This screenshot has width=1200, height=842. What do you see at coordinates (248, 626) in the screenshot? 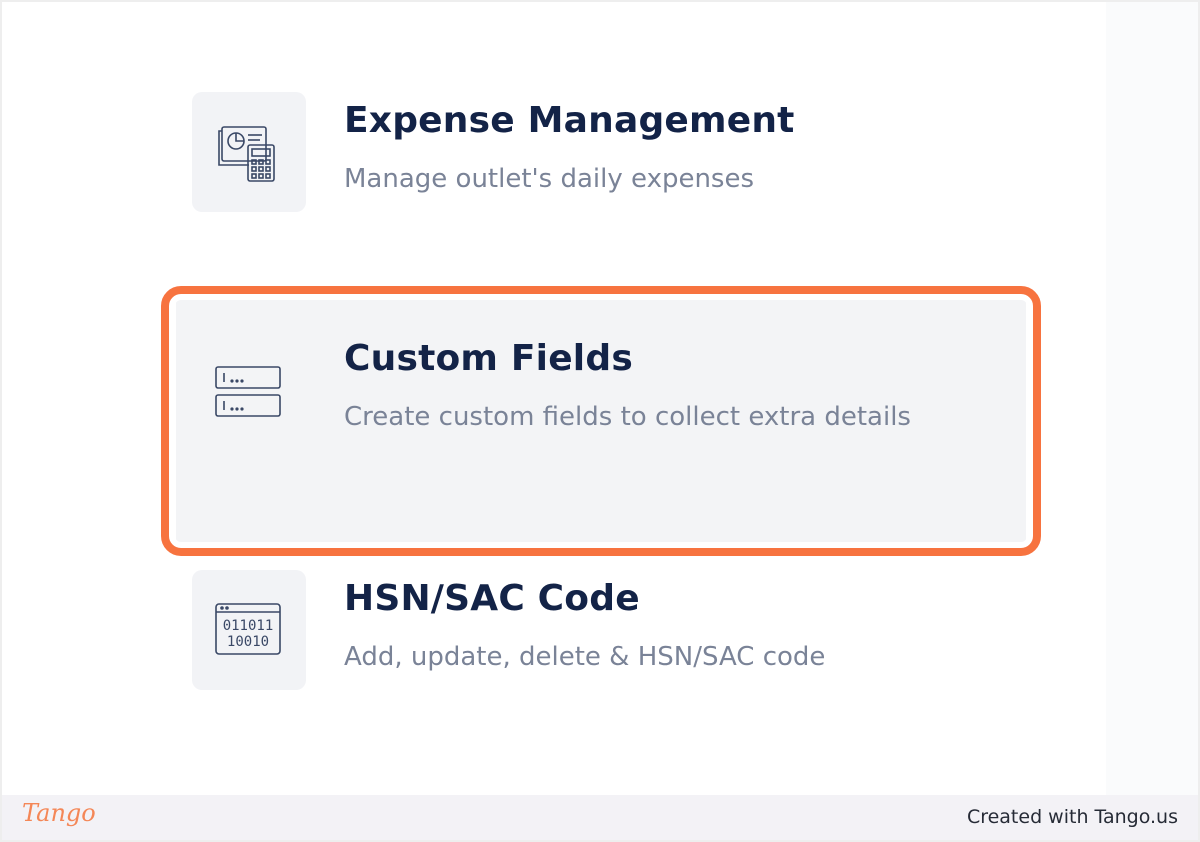
I see `binary-line-1: 011011` at bounding box center [248, 626].